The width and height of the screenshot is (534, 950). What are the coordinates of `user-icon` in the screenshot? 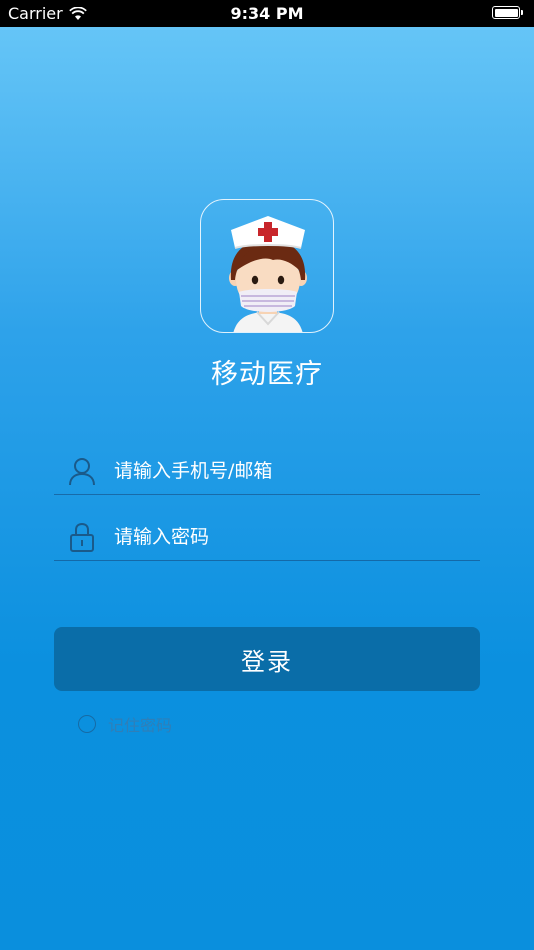 It's located at (82, 472).